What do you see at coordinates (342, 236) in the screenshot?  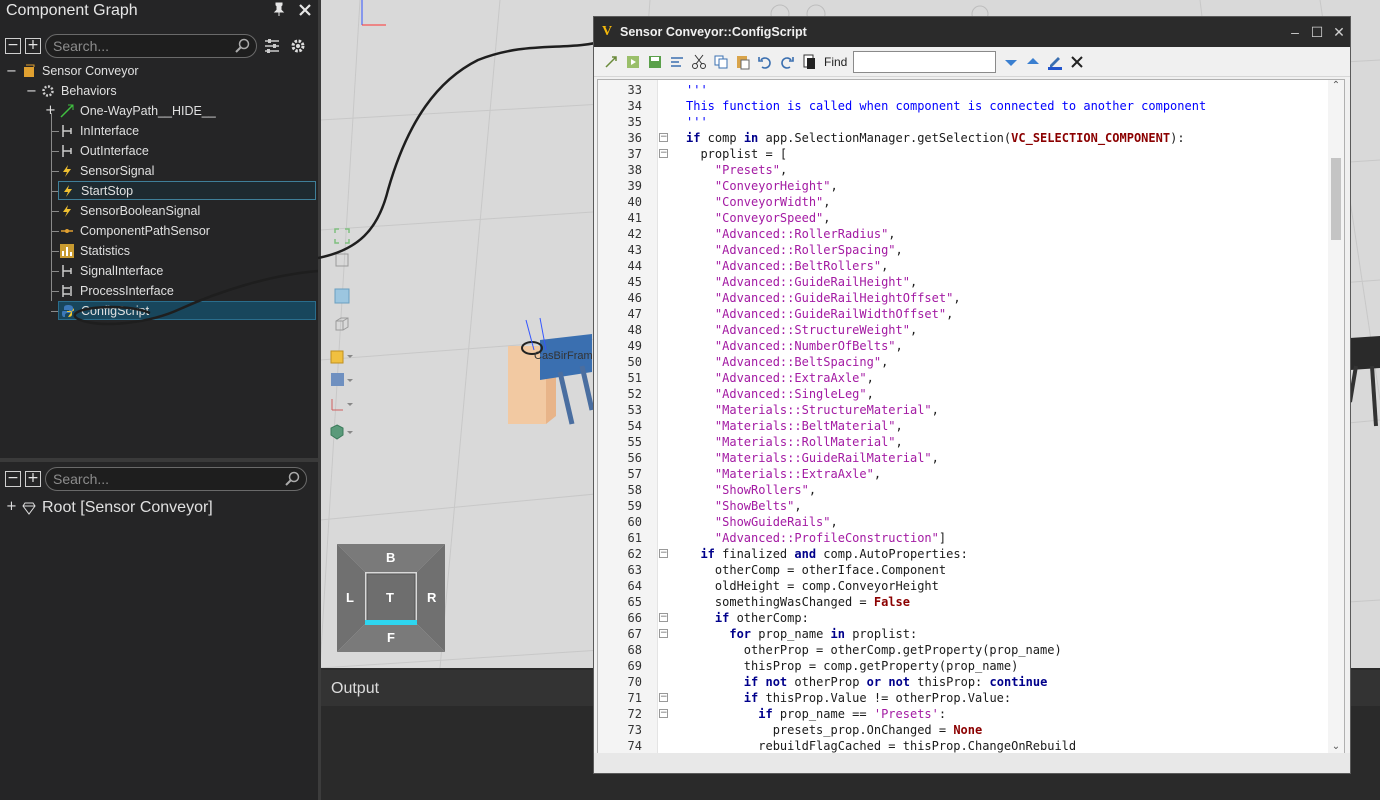 I see `fill-selection-icon` at bounding box center [342, 236].